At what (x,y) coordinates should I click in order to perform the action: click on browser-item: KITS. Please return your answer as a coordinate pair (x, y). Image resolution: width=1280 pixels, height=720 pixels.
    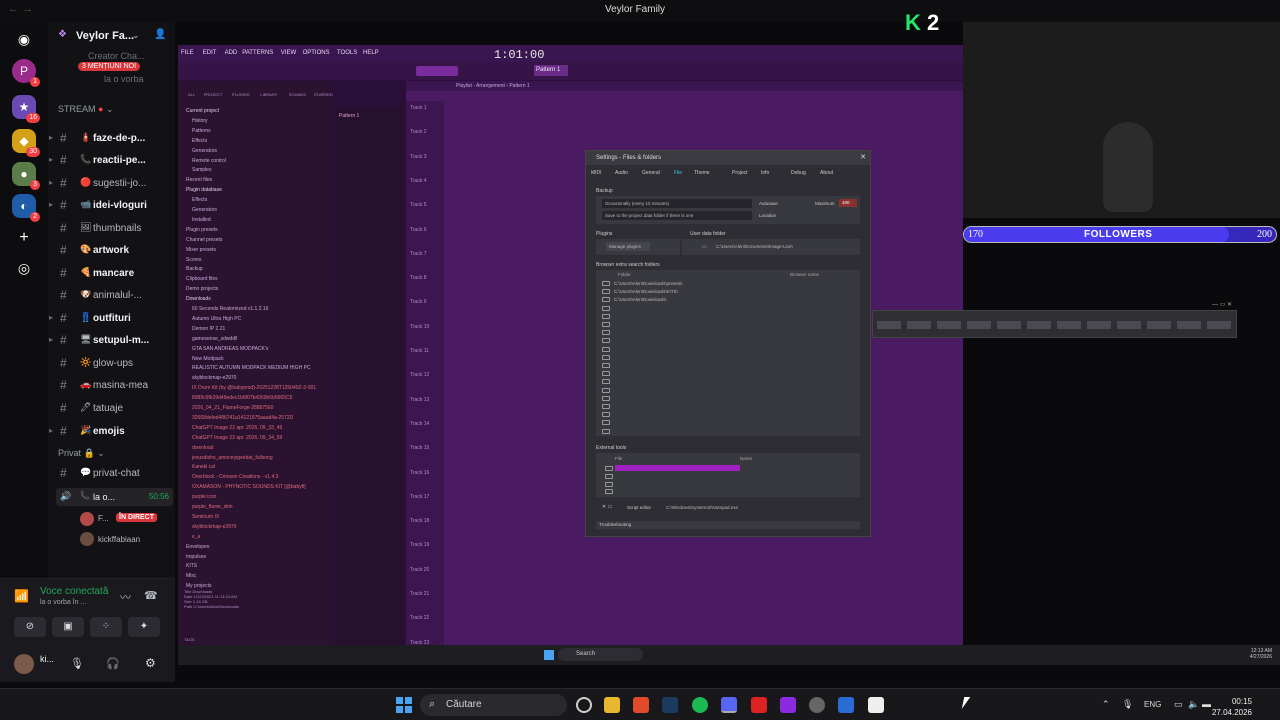
    Looking at the image, I should click on (191, 566).